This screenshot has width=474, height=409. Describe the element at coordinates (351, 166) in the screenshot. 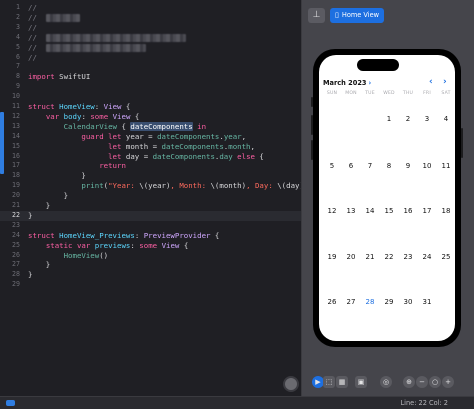

I see `calendar-day: 6` at that location.